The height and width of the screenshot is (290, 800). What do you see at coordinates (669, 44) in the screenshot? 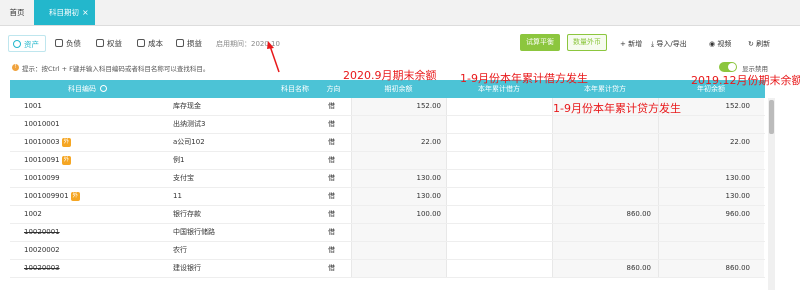
I see `import-export-button: ⤓ 导入/导出` at bounding box center [669, 44].